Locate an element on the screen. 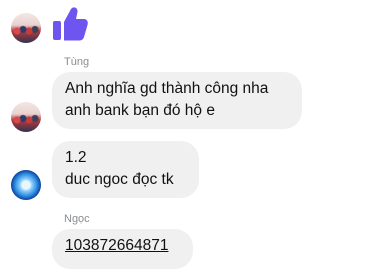 The width and height of the screenshot is (374, 269). message-bubble: 103872664871 is located at coordinates (122, 249).